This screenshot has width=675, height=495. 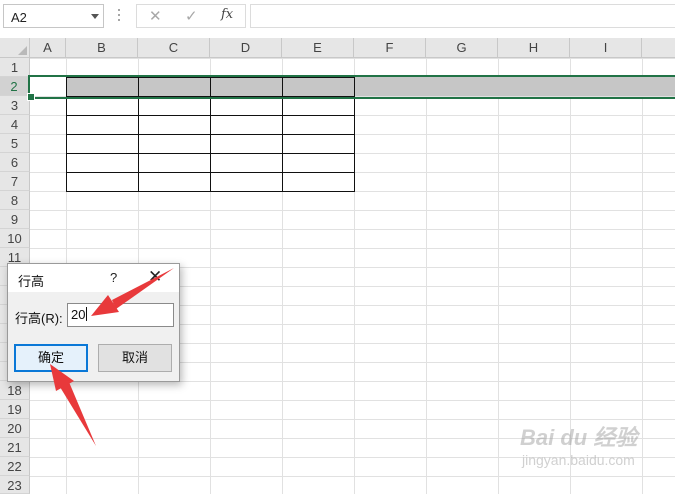 I want to click on baidu-watermark: Bai du 经验 jingyan.baidu.com, so click(x=595, y=447).